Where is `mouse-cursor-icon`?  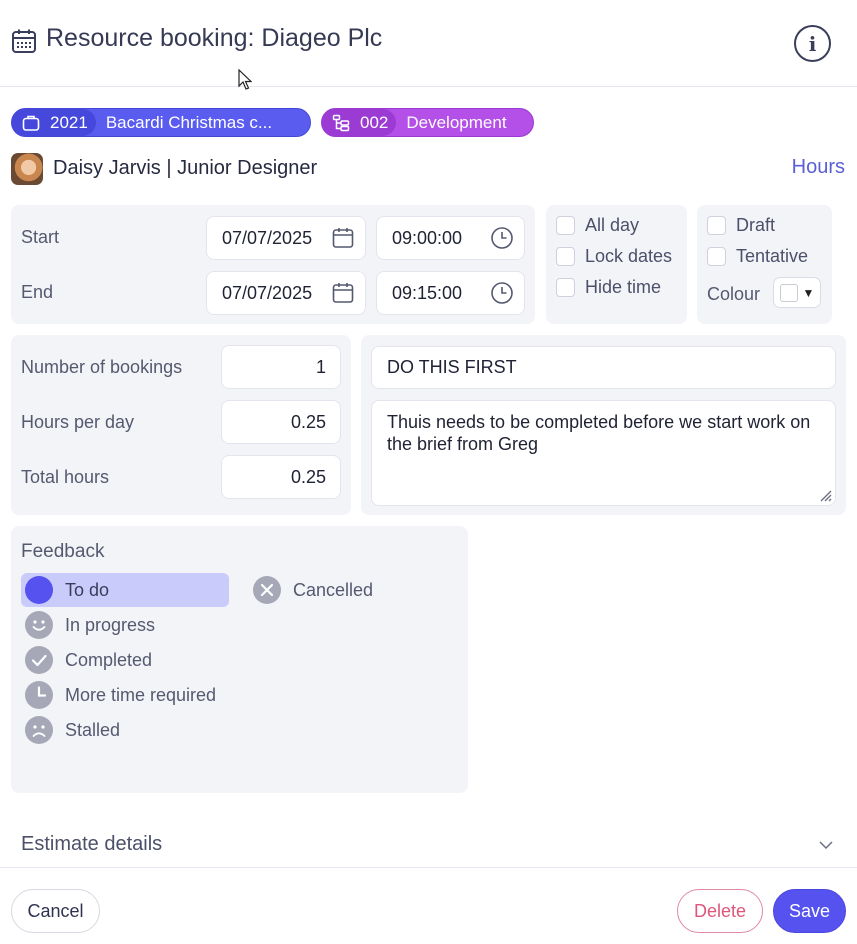
mouse-cursor-icon is located at coordinates (245, 79).